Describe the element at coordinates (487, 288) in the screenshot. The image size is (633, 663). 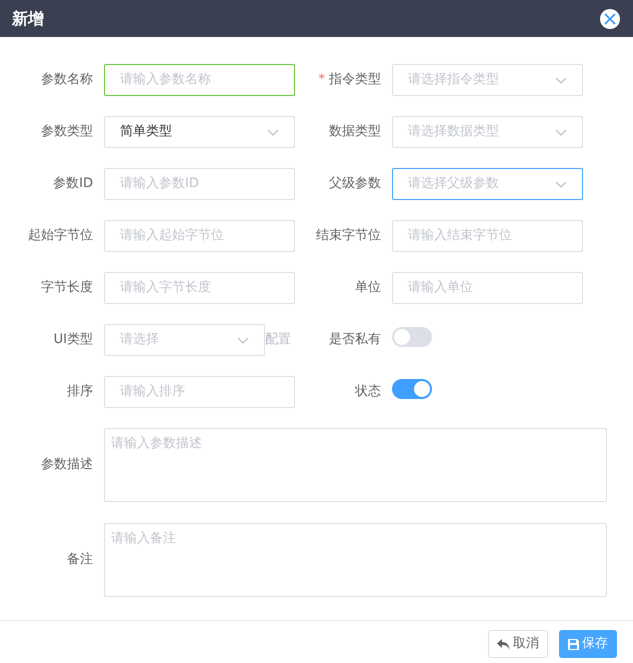
I see `input-field: 请输入单位` at that location.